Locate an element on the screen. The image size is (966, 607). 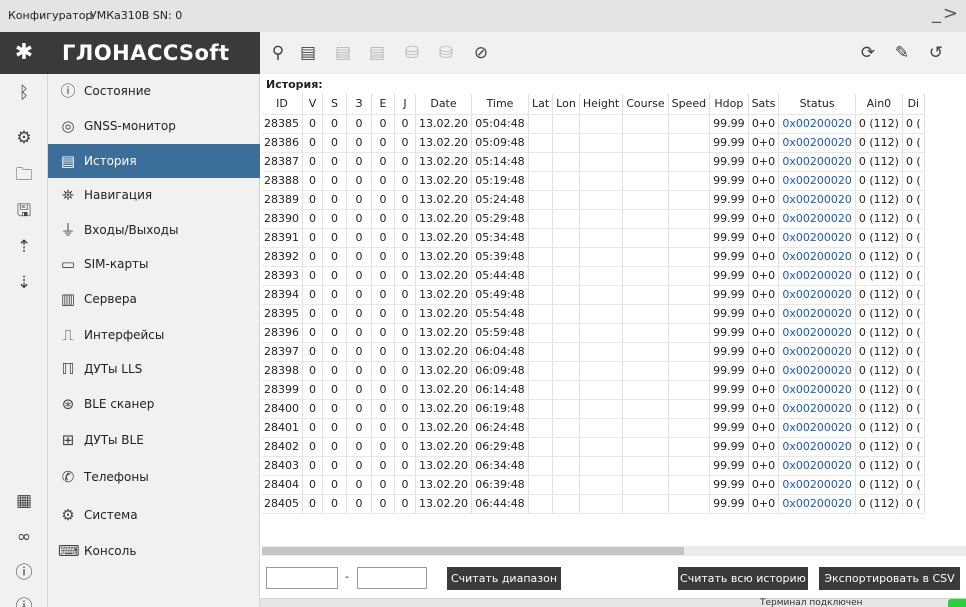
column-header: Di is located at coordinates (913, 104).